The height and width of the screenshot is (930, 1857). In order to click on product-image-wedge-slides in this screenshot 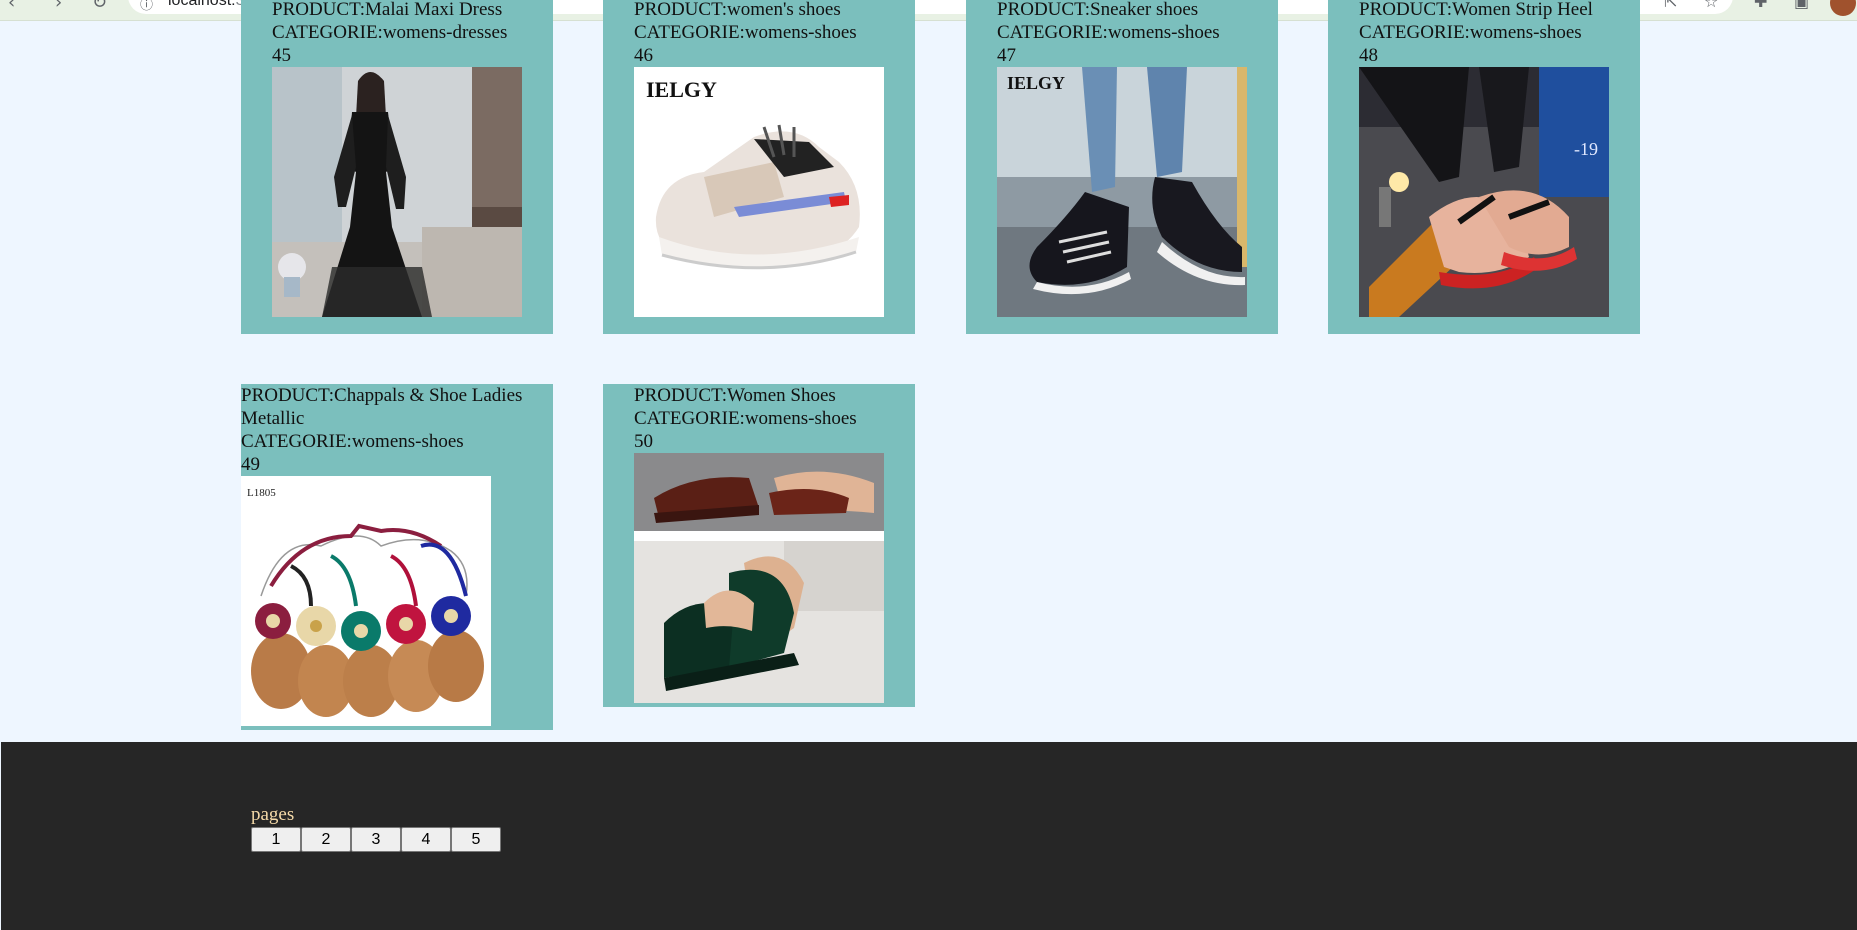, I will do `click(759, 578)`.